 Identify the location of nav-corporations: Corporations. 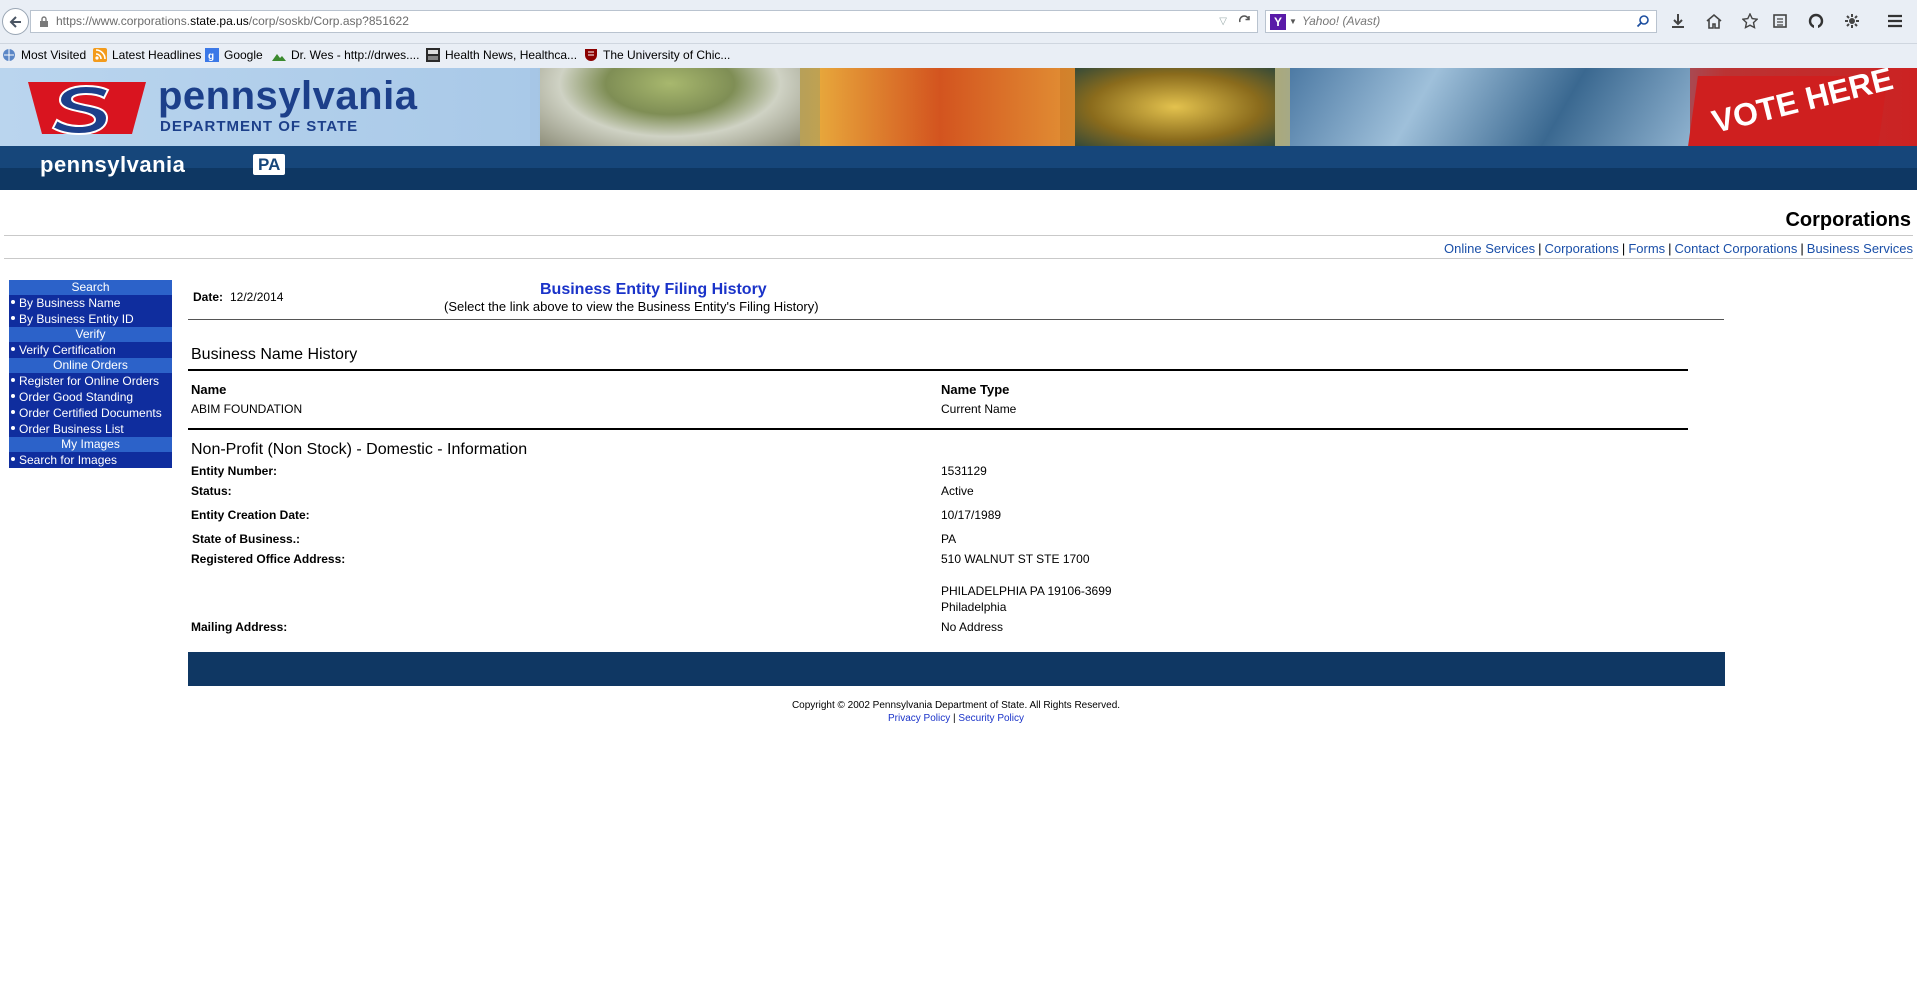
(1581, 248).